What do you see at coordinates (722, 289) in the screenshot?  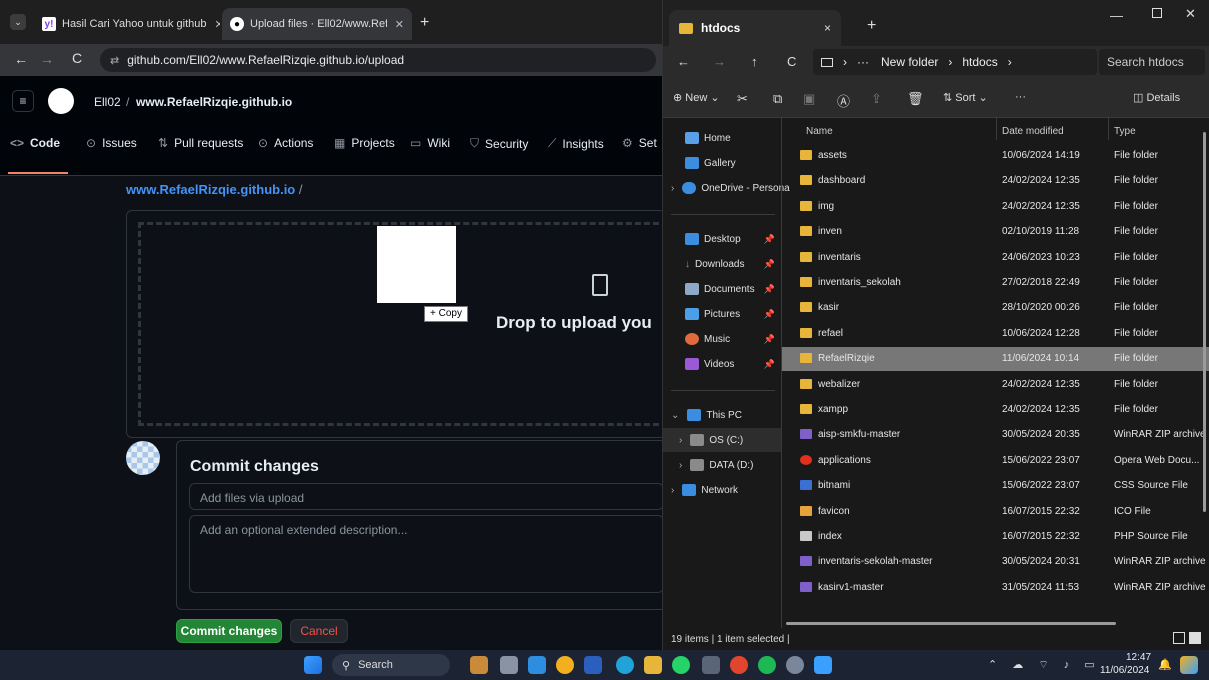 I see `nav-documents: Documents 📌` at bounding box center [722, 289].